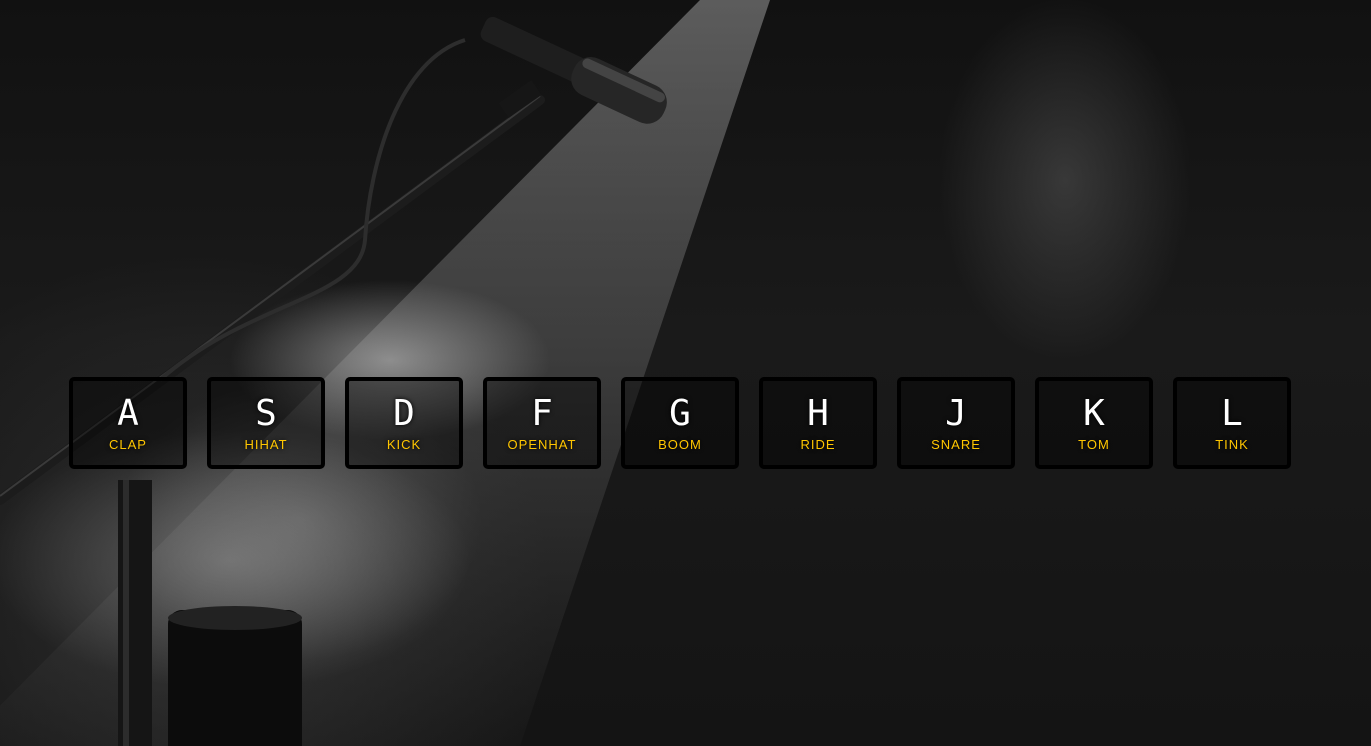 Image resolution: width=1371 pixels, height=746 pixels. Describe the element at coordinates (956, 444) in the screenshot. I see `key-sound-label: SNARE` at that location.